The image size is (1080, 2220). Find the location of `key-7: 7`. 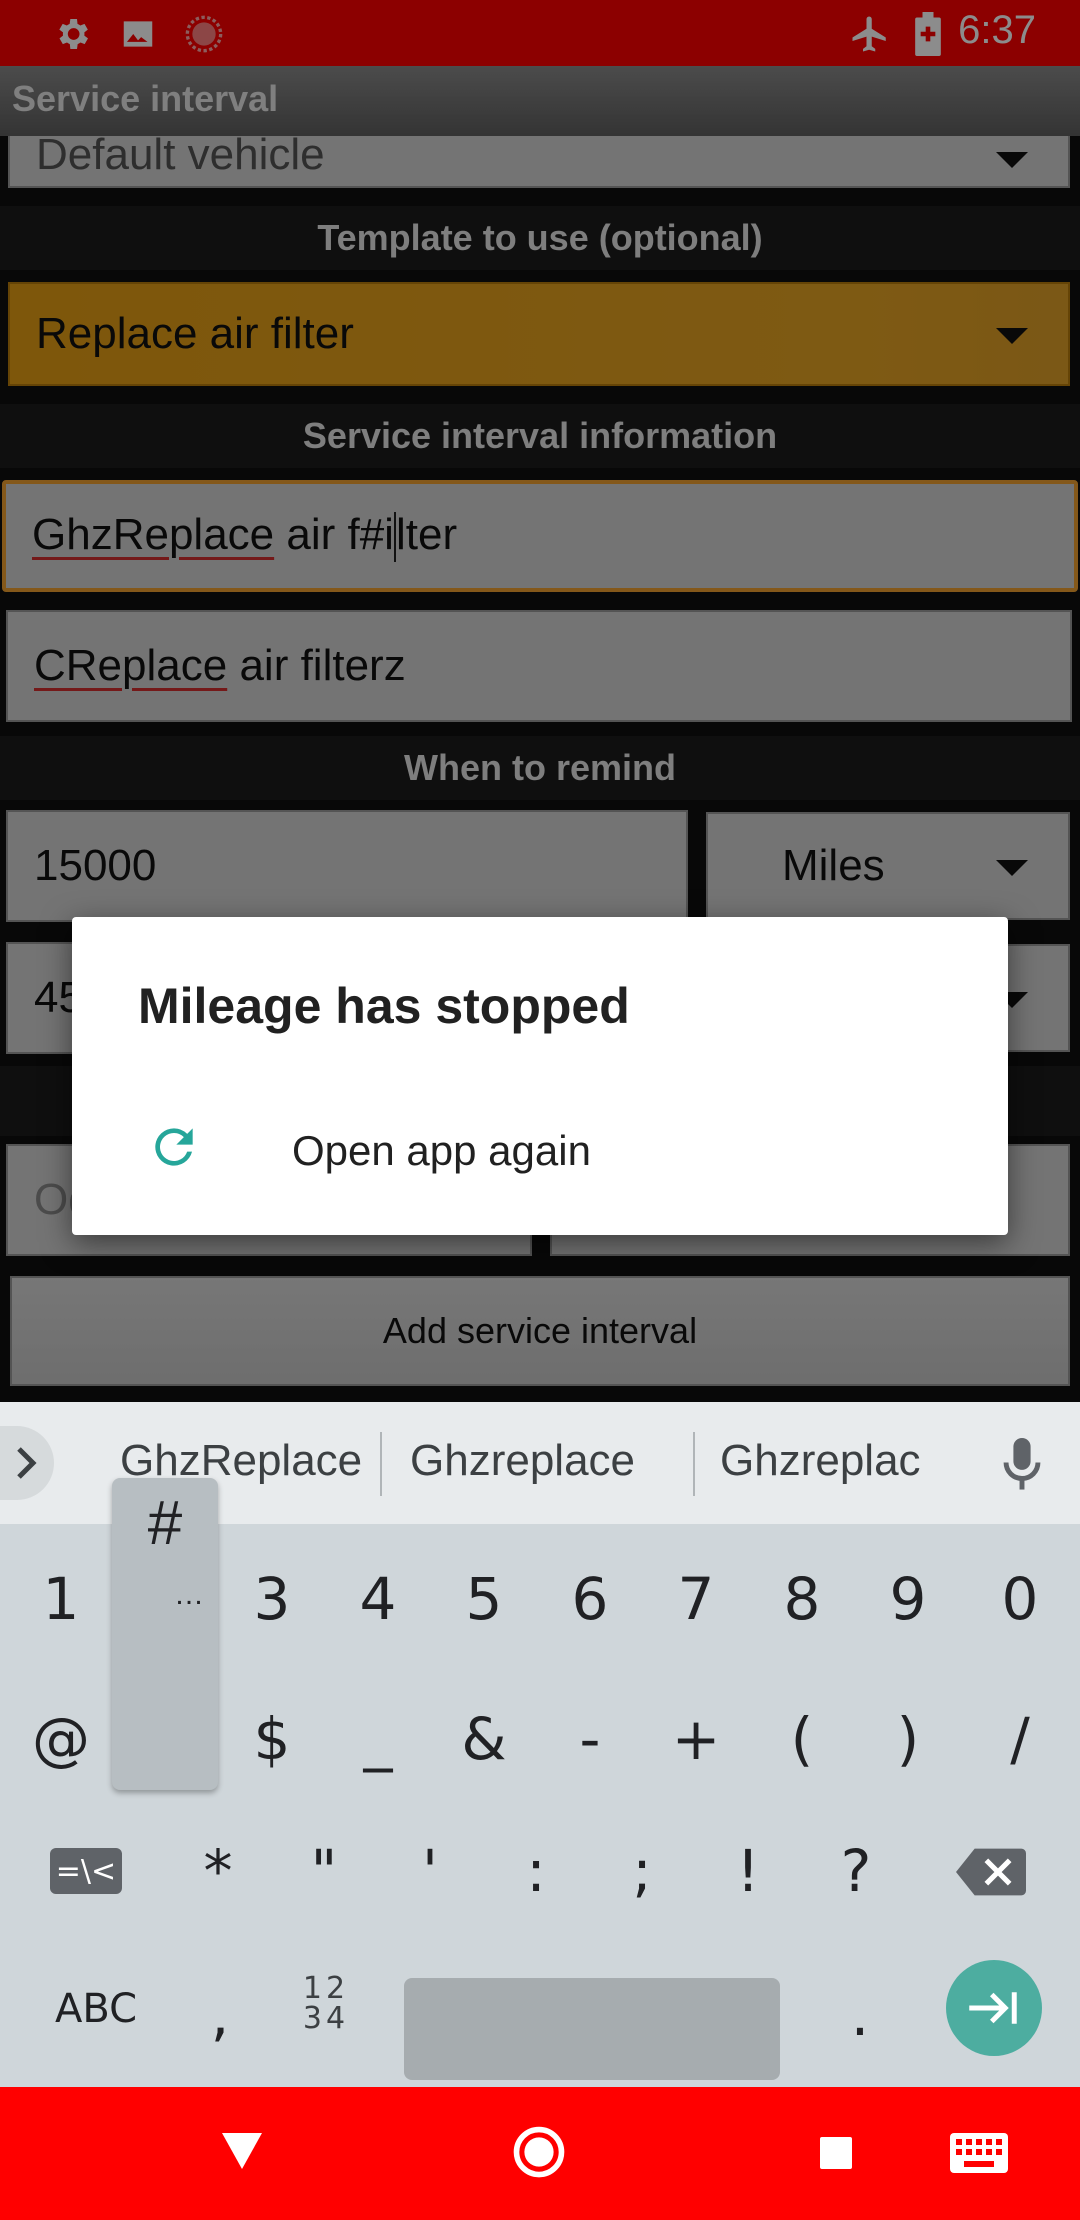

key-7: 7 is located at coordinates (696, 1599).